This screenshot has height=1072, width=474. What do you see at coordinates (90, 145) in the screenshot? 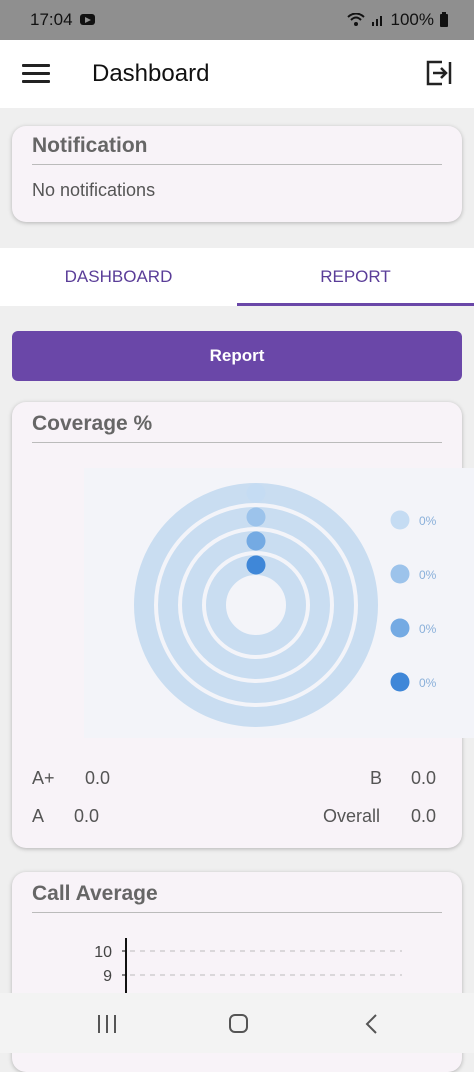
I see `notification-title: Notification` at bounding box center [90, 145].